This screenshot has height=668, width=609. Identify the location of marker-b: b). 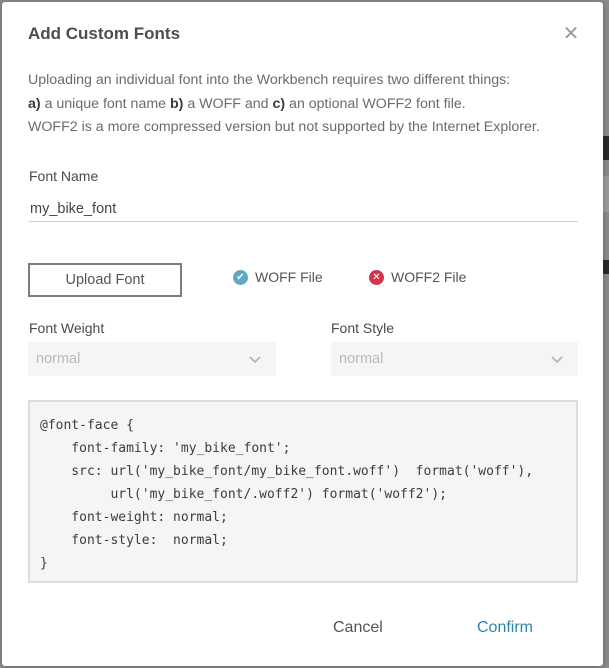
(176, 103).